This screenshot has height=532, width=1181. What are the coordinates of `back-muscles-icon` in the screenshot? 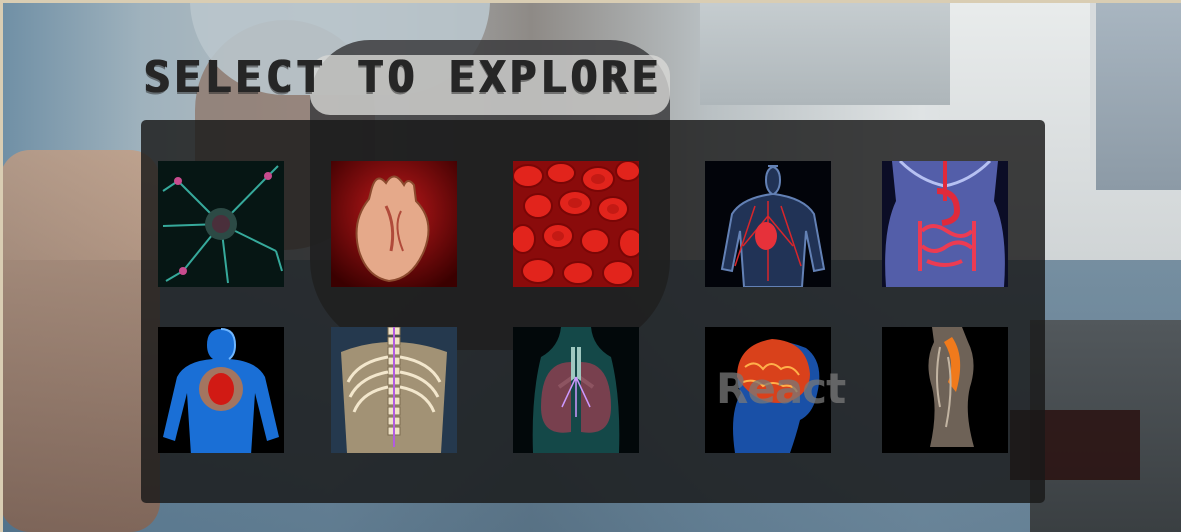 It's located at (945, 390).